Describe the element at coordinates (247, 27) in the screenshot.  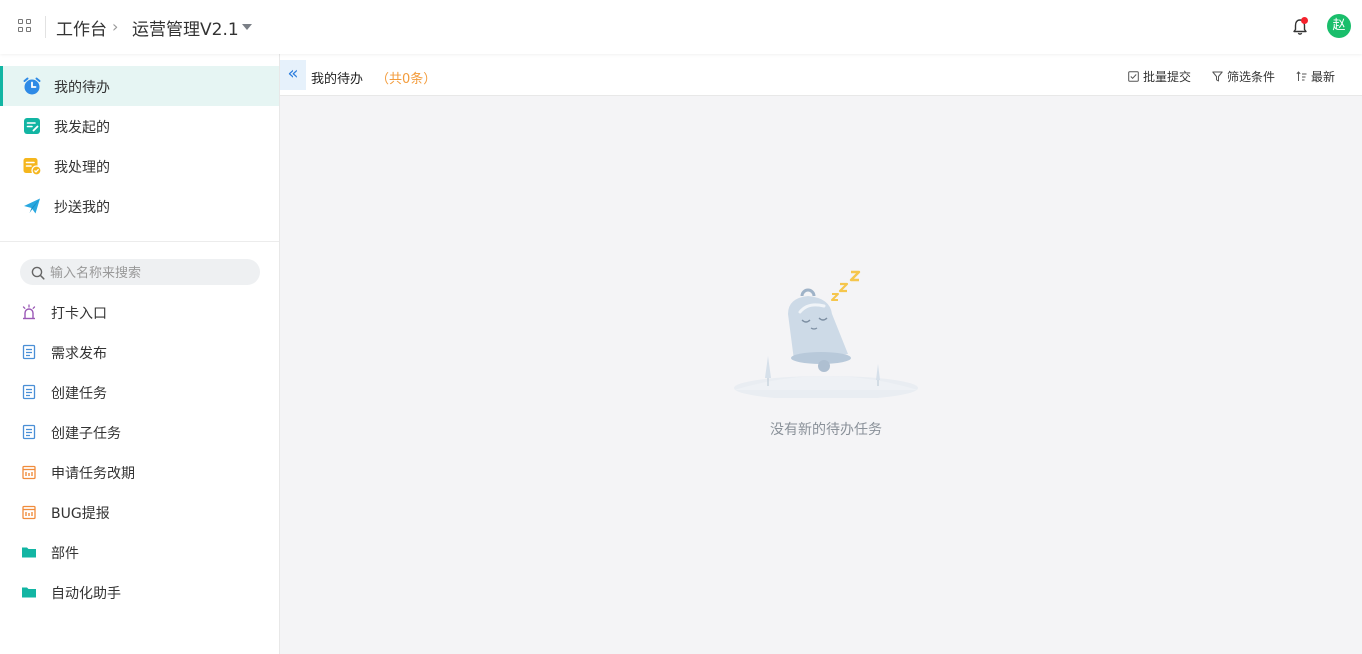
I see `app-switch-dropdown-icon` at that location.